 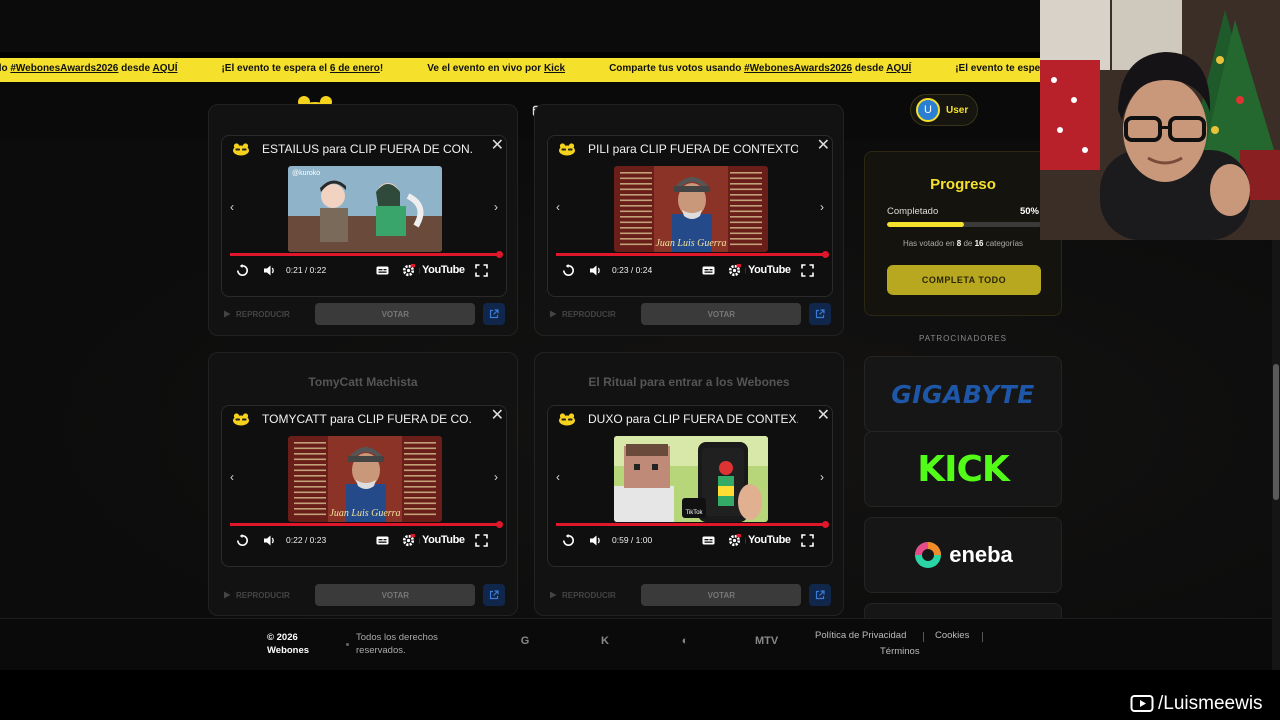 I want to click on footer-partner-icon: G, so click(x=525, y=641).